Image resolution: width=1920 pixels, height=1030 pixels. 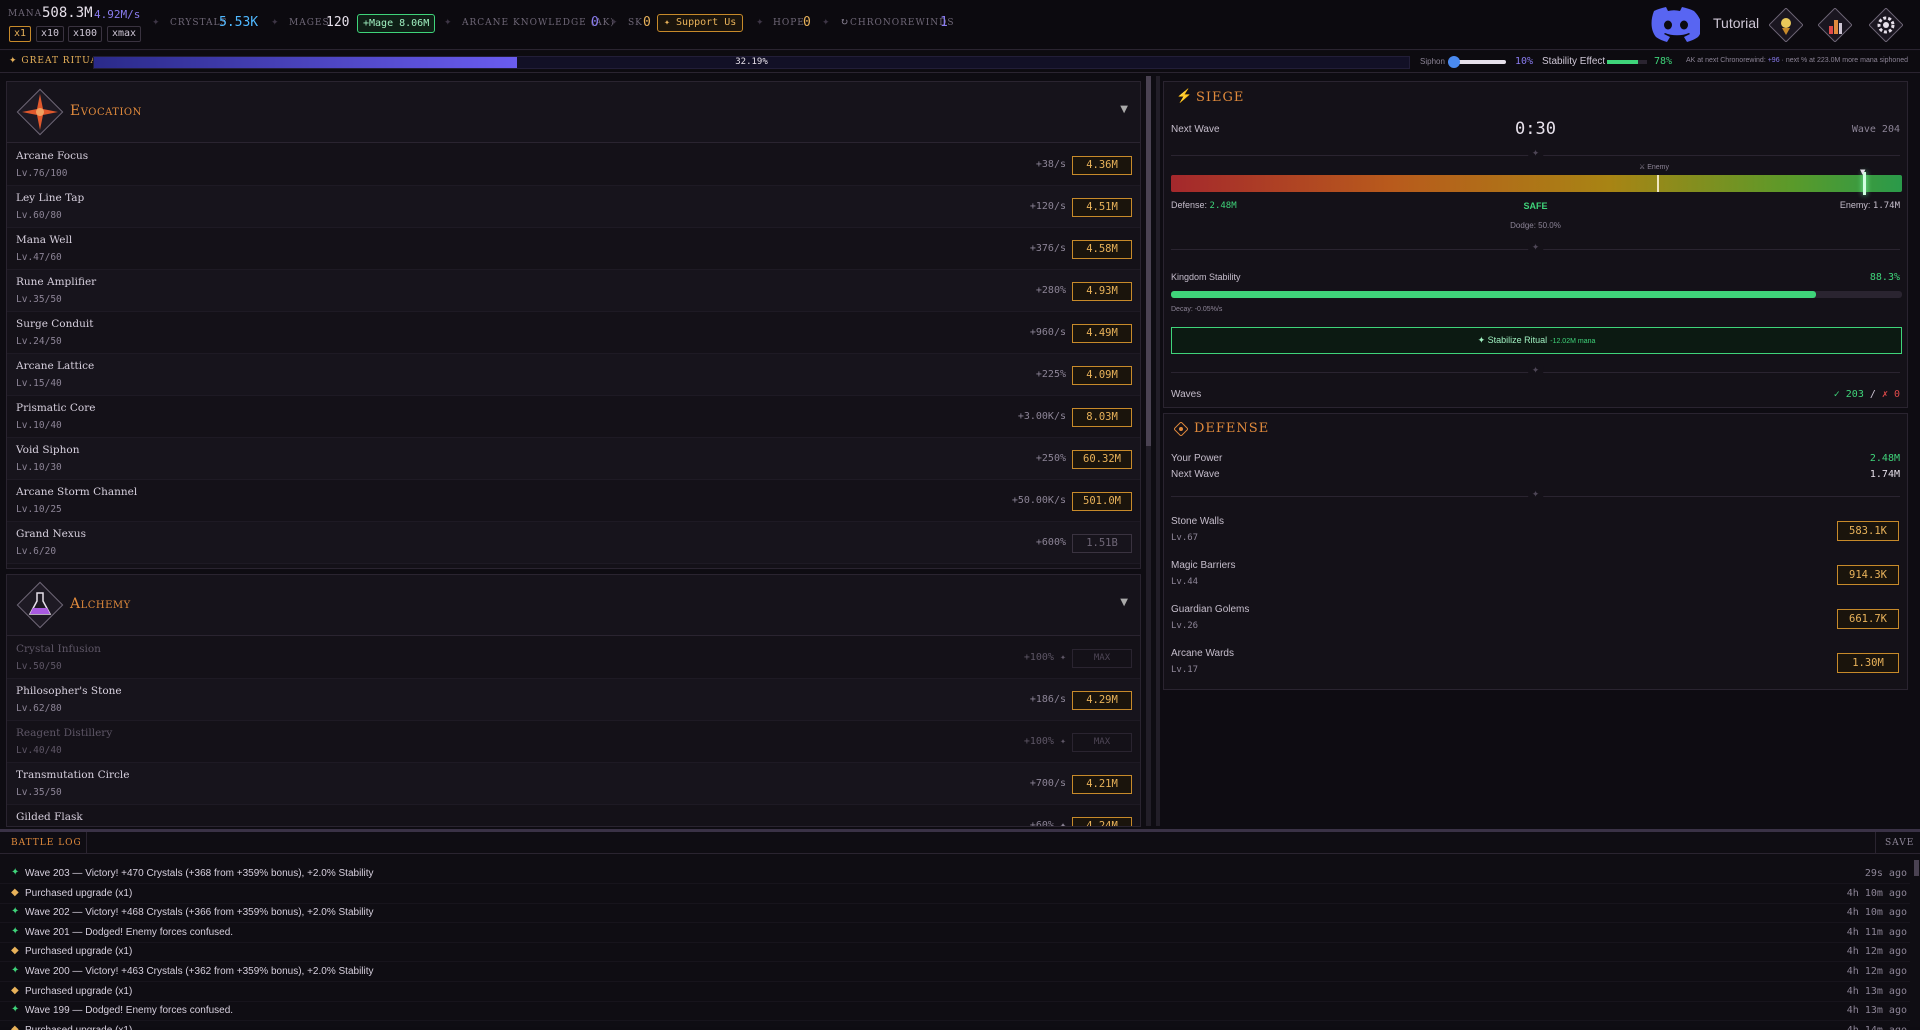 What do you see at coordinates (1884, 277) in the screenshot?
I see `kingdom-stability-value: 88.3%` at bounding box center [1884, 277].